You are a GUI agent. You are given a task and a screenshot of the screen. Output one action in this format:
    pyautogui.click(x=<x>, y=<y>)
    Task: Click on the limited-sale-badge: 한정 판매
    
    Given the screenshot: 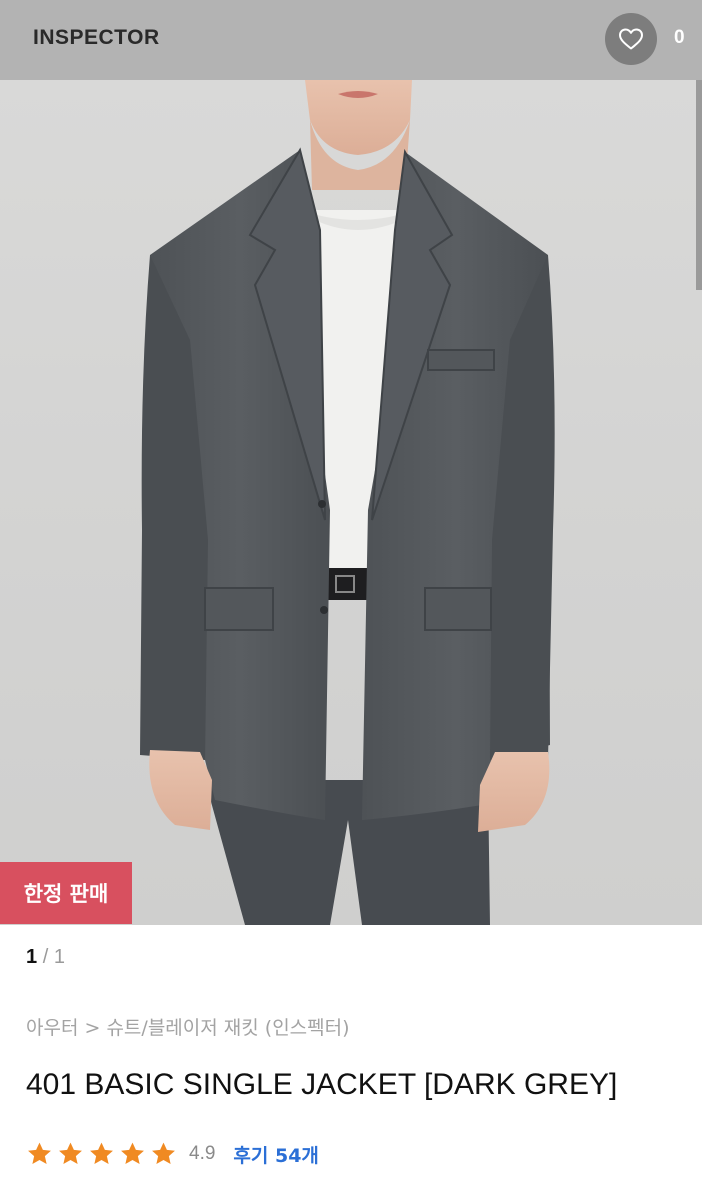 What is the action you would take?
    pyautogui.click(x=66, y=893)
    